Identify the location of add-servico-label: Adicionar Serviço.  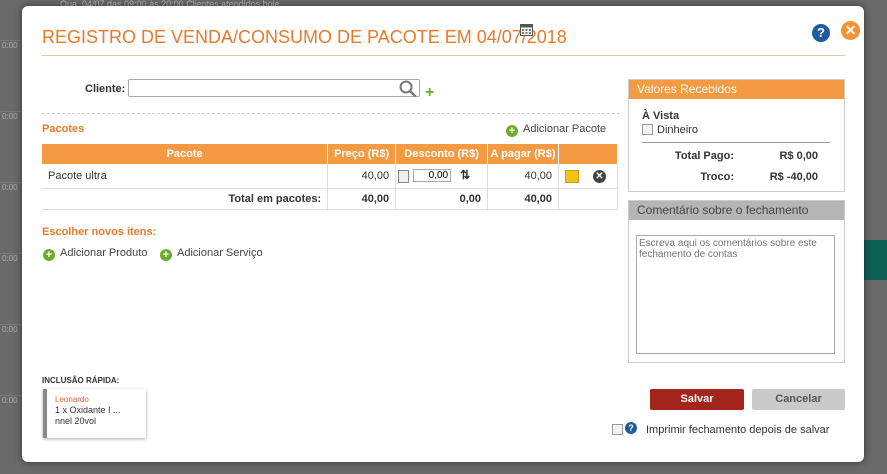
(220, 253).